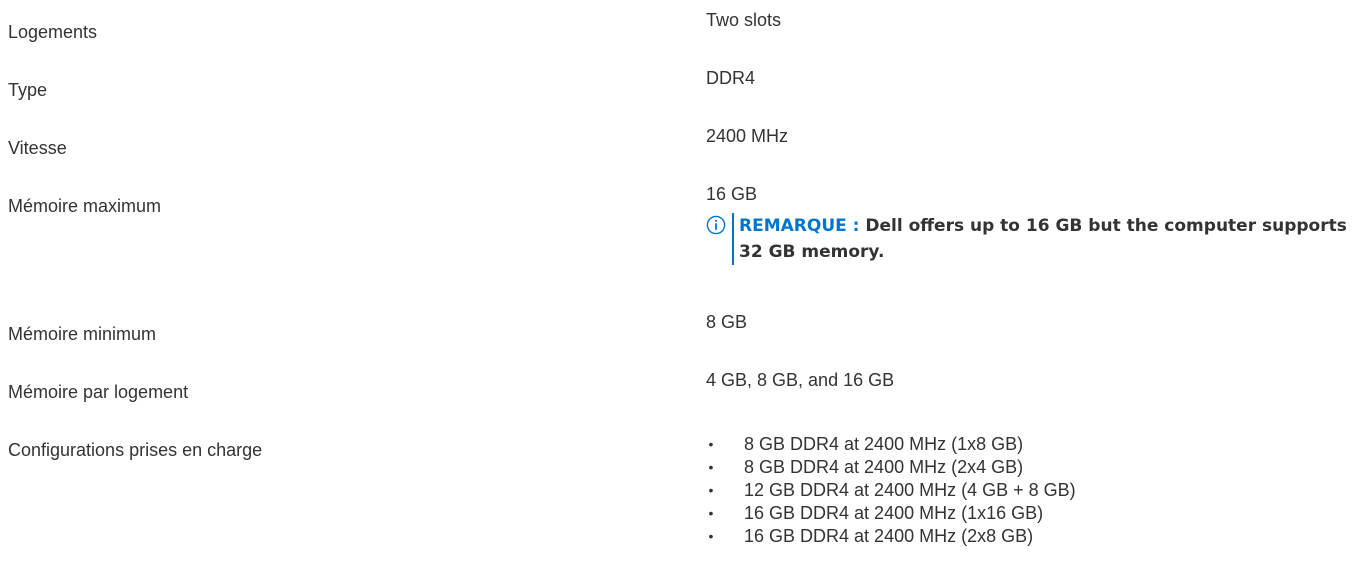 Image resolution: width=1360 pixels, height=579 pixels. Describe the element at coordinates (884, 467) in the screenshot. I see `configuration-item: 8 GB DDR4 at 2400 MHz (2x4 GB)` at that location.